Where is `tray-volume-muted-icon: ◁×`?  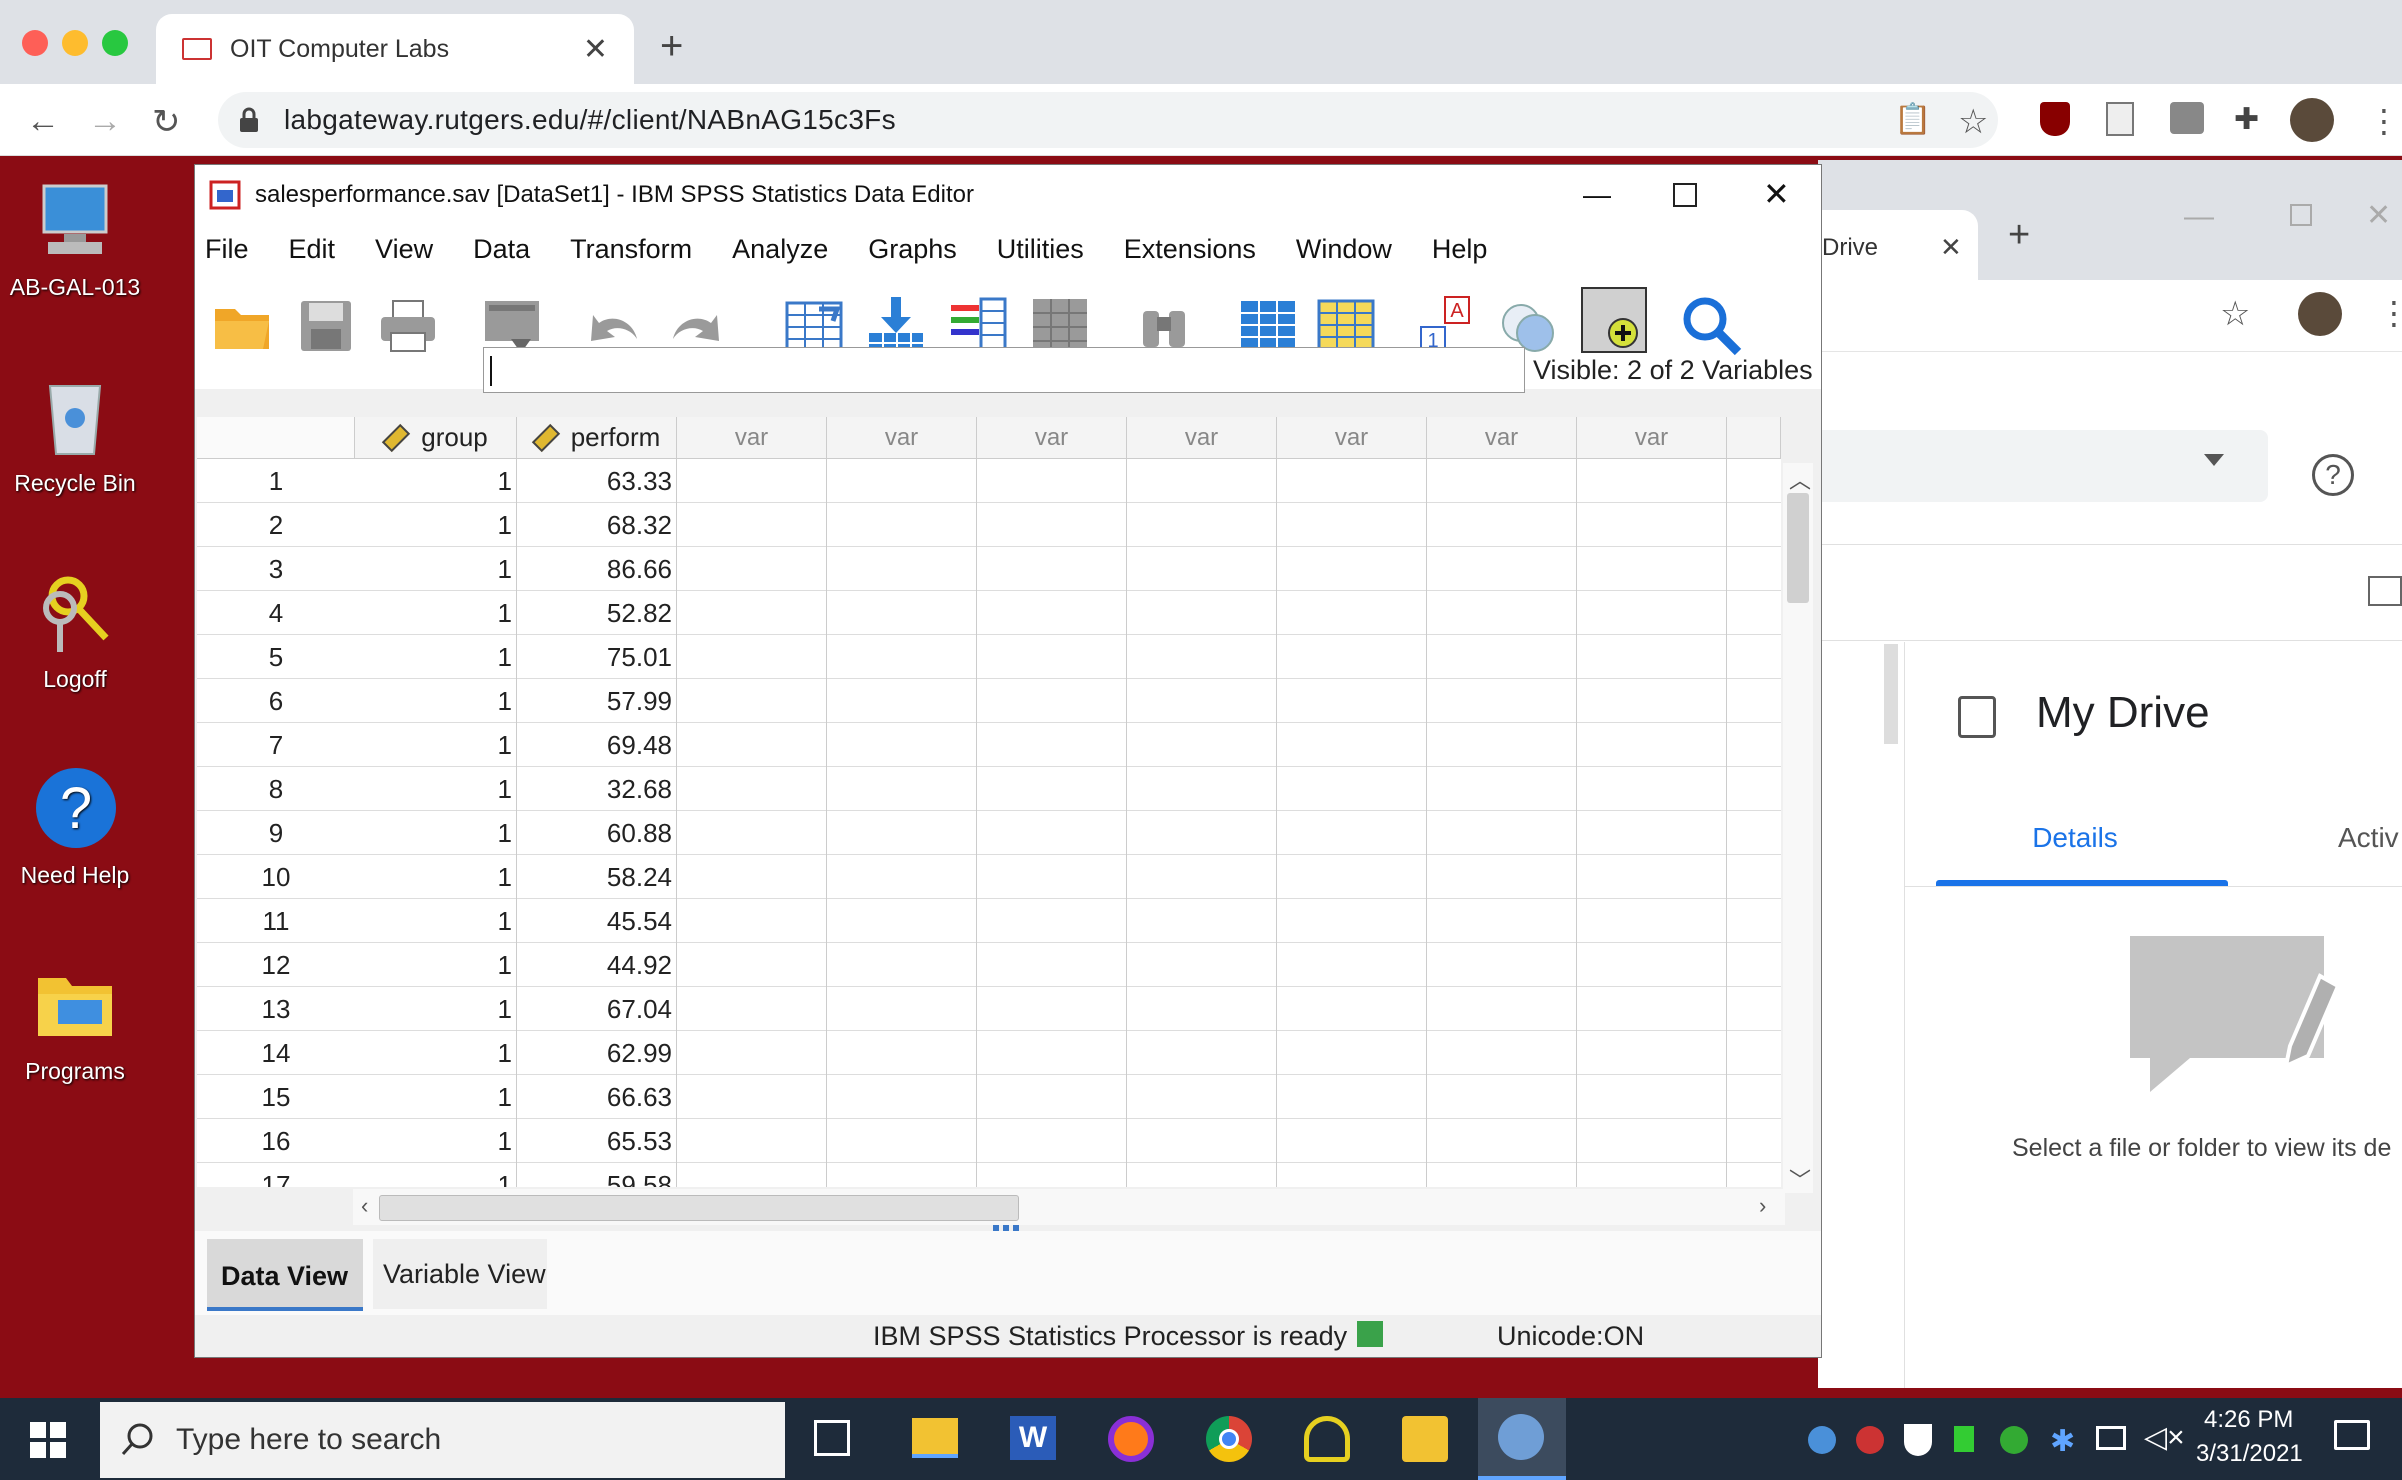 tray-volume-muted-icon: ◁× is located at coordinates (2164, 1437).